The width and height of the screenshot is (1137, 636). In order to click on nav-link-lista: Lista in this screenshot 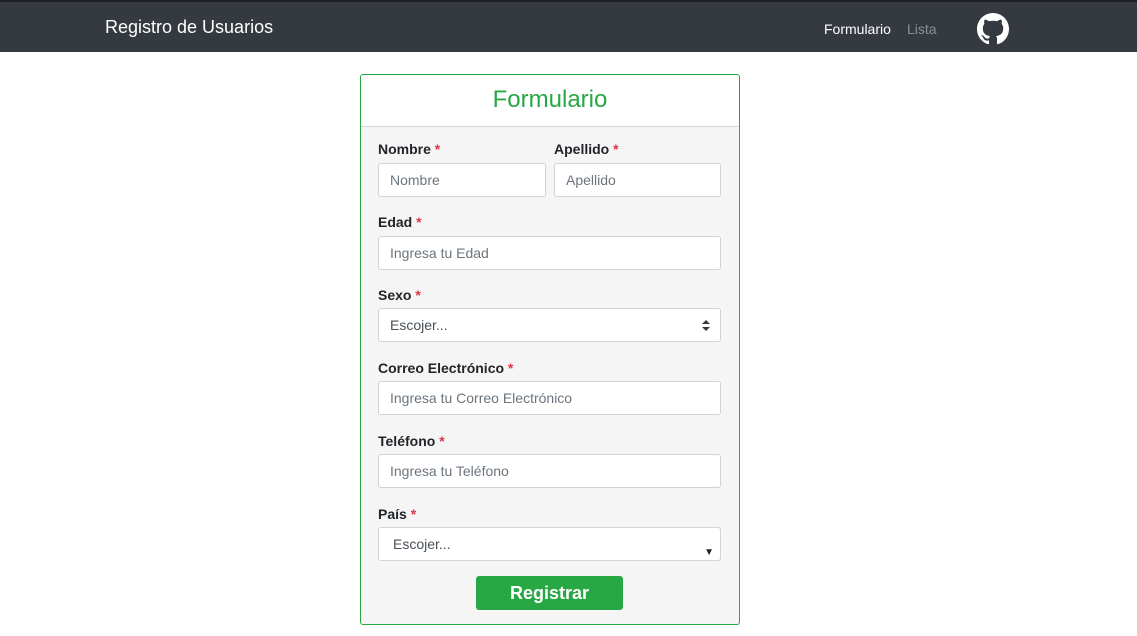, I will do `click(922, 29)`.